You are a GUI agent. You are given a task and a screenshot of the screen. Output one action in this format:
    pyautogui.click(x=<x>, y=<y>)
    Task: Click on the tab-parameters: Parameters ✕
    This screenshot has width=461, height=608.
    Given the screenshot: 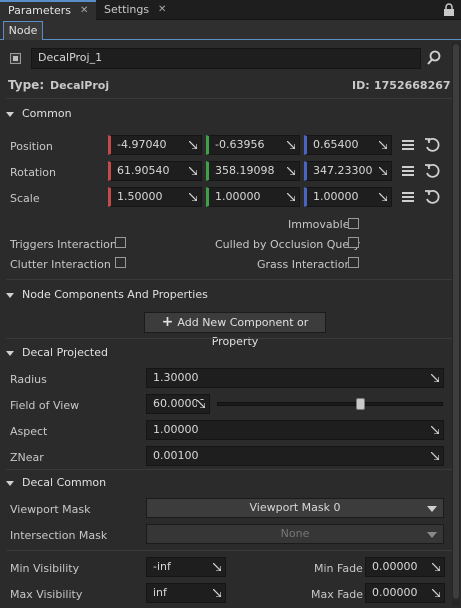 What is the action you would take?
    pyautogui.click(x=48, y=10)
    